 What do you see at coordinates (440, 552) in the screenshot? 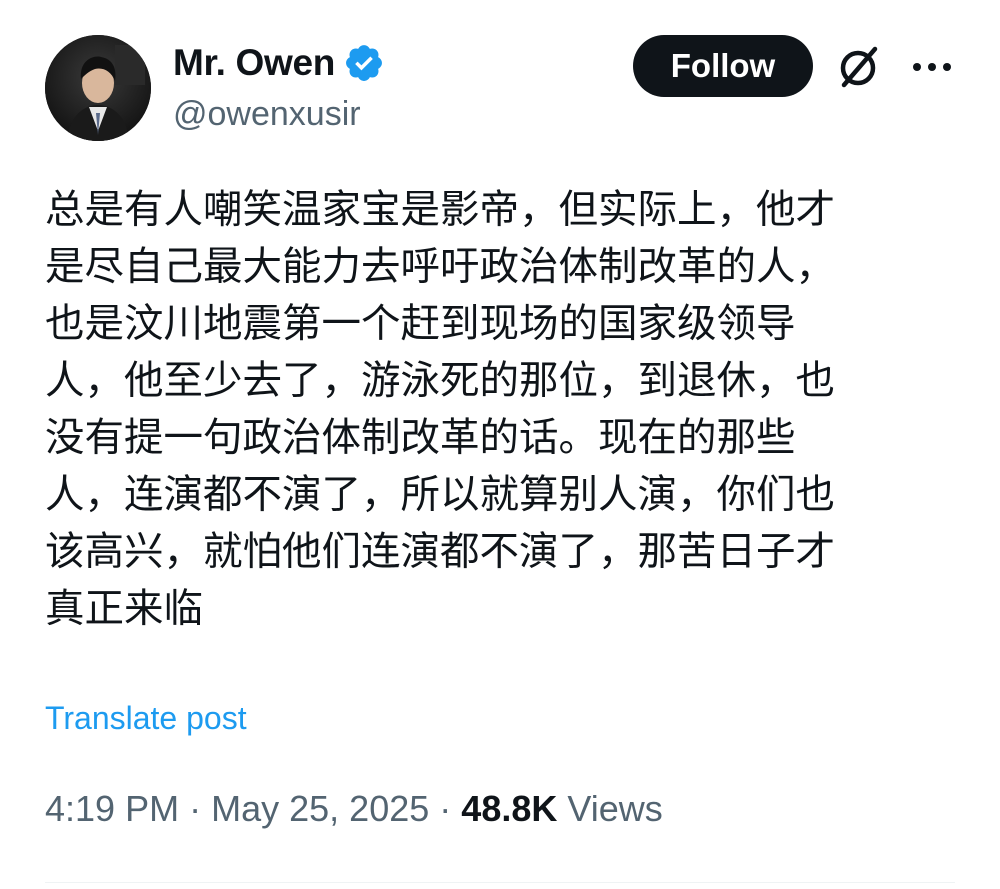
I see `tweet-text-line: 该高兴，就怕他们连演都不演了，那苦日子才` at bounding box center [440, 552].